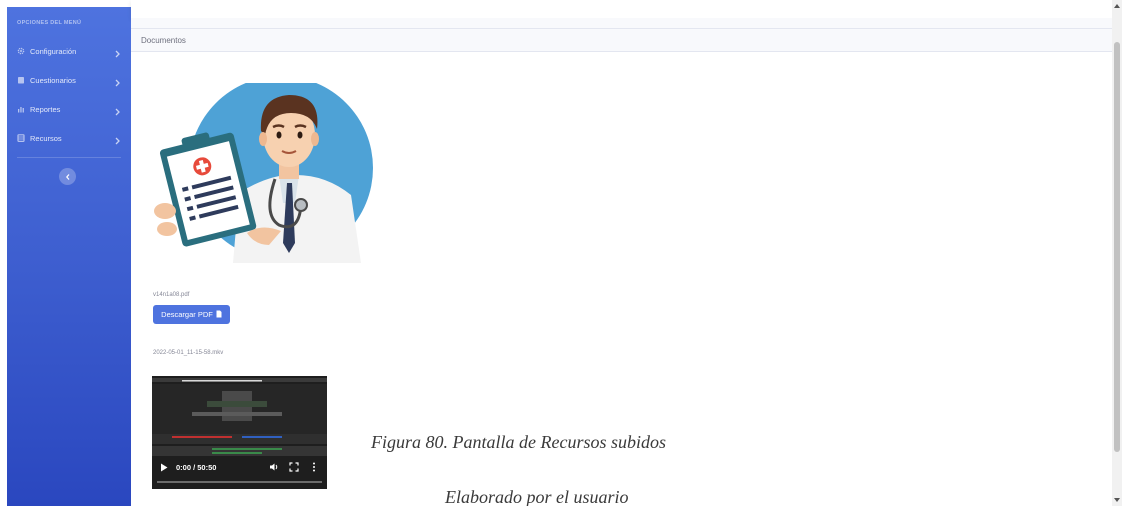 The image size is (1122, 506). I want to click on sidebar-item-label: Configuración, so click(53, 51).